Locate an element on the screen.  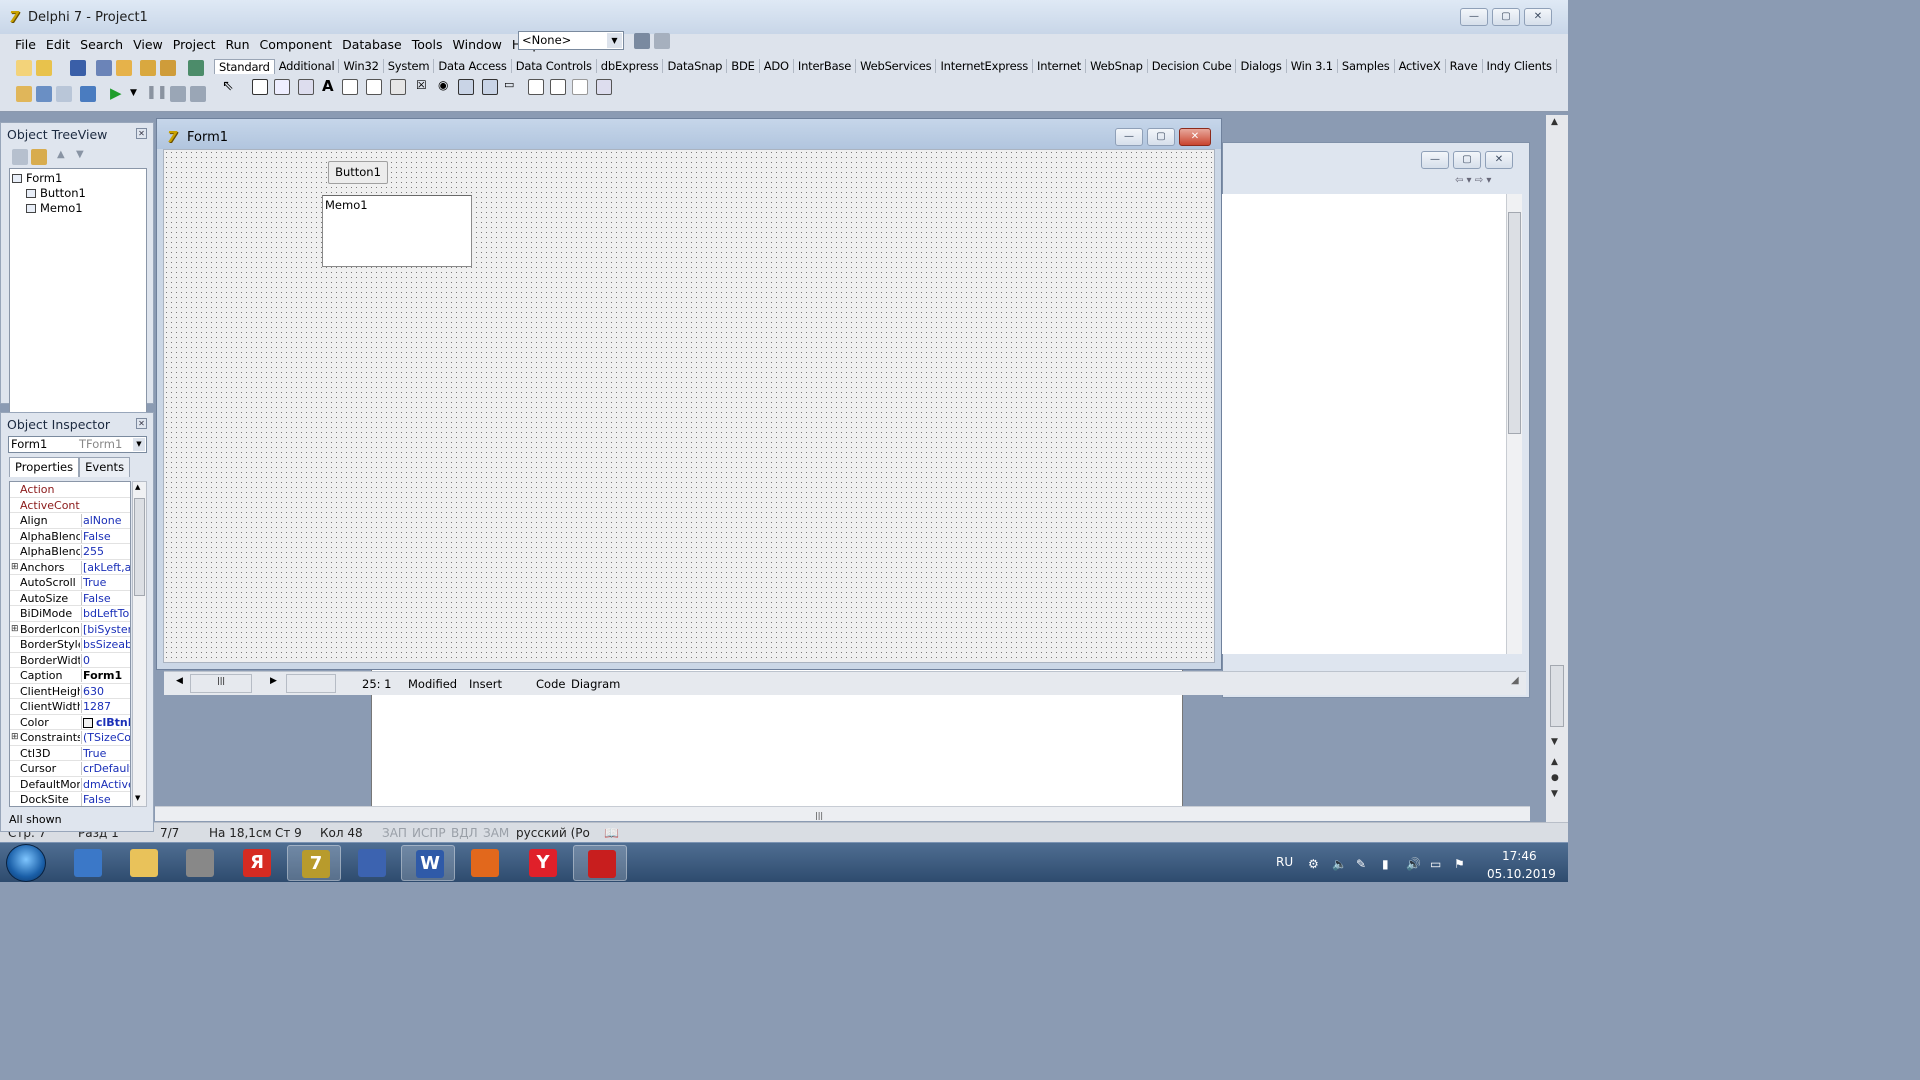
scroll-thumb is located at coordinates (139, 547).